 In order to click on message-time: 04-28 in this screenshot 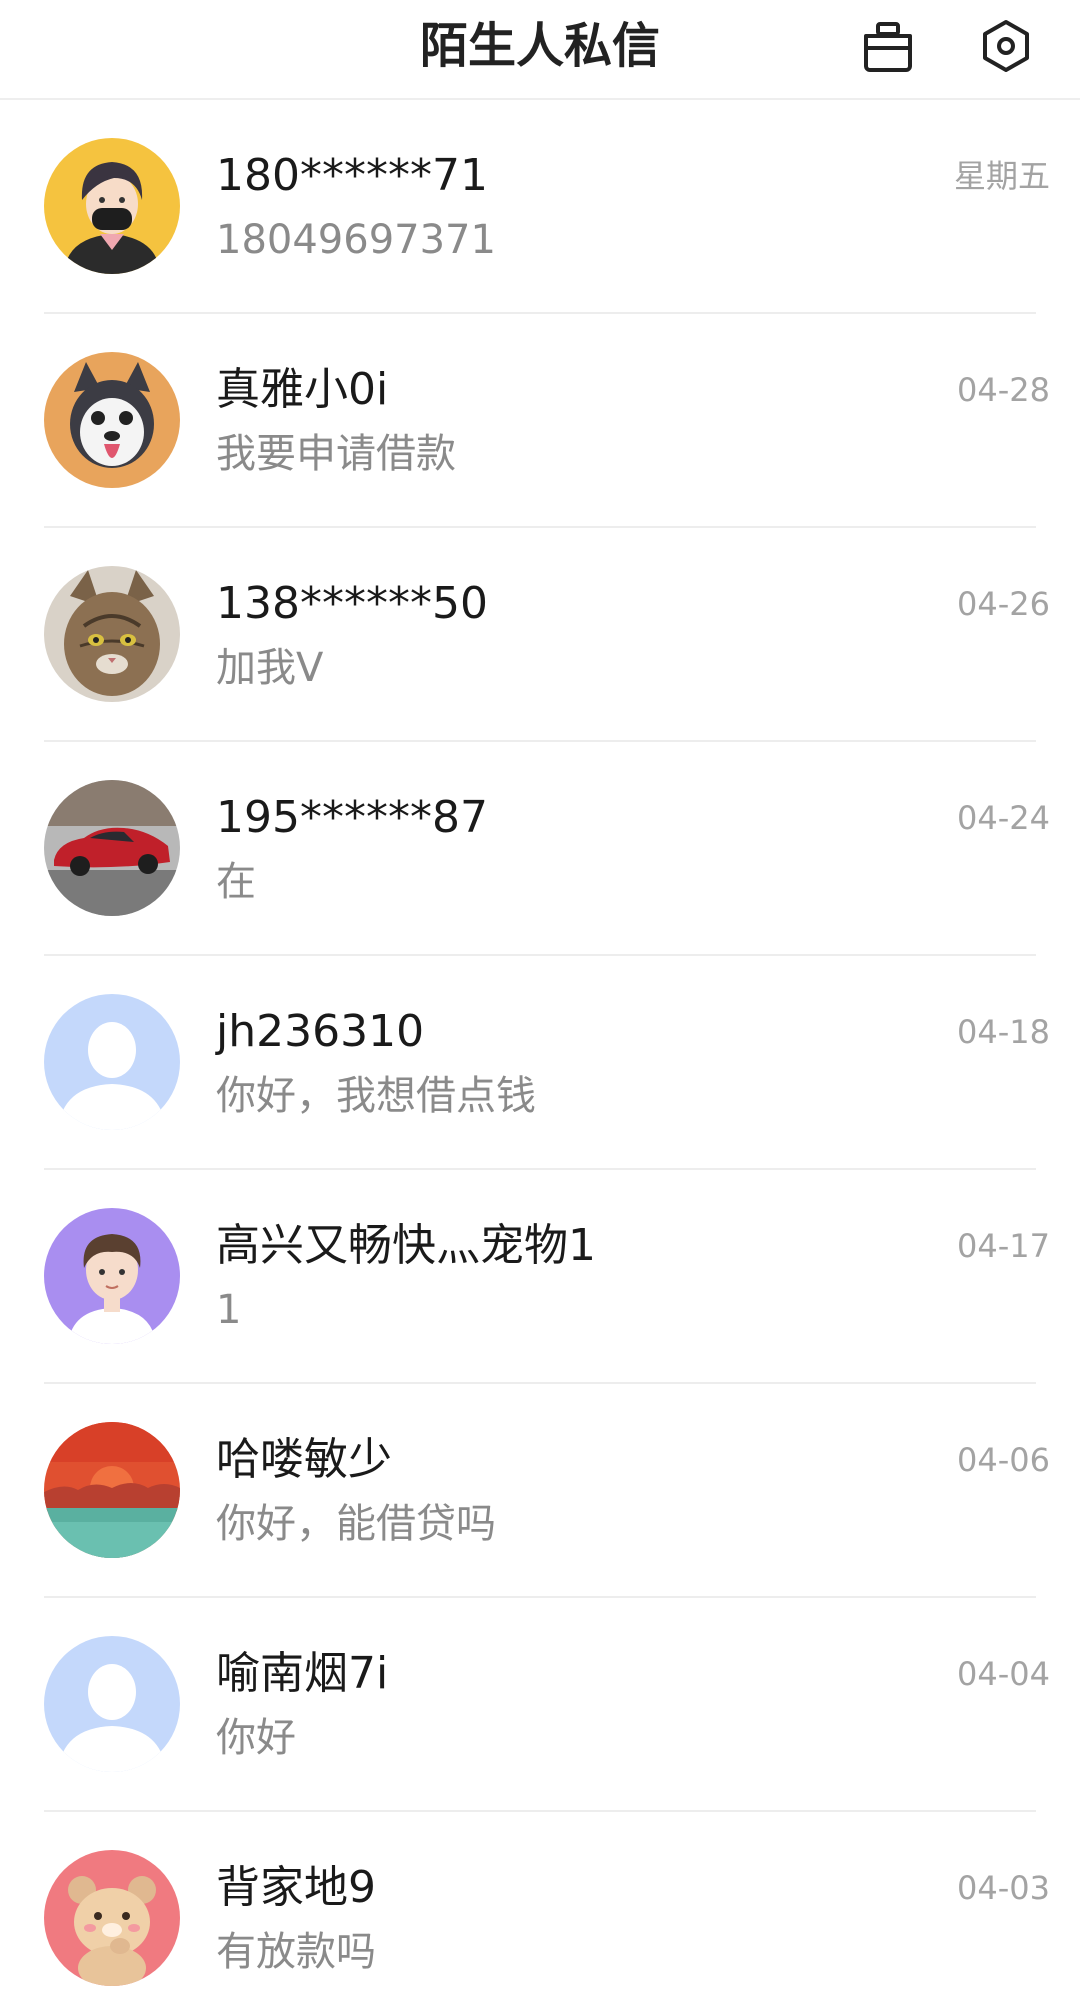, I will do `click(1003, 390)`.